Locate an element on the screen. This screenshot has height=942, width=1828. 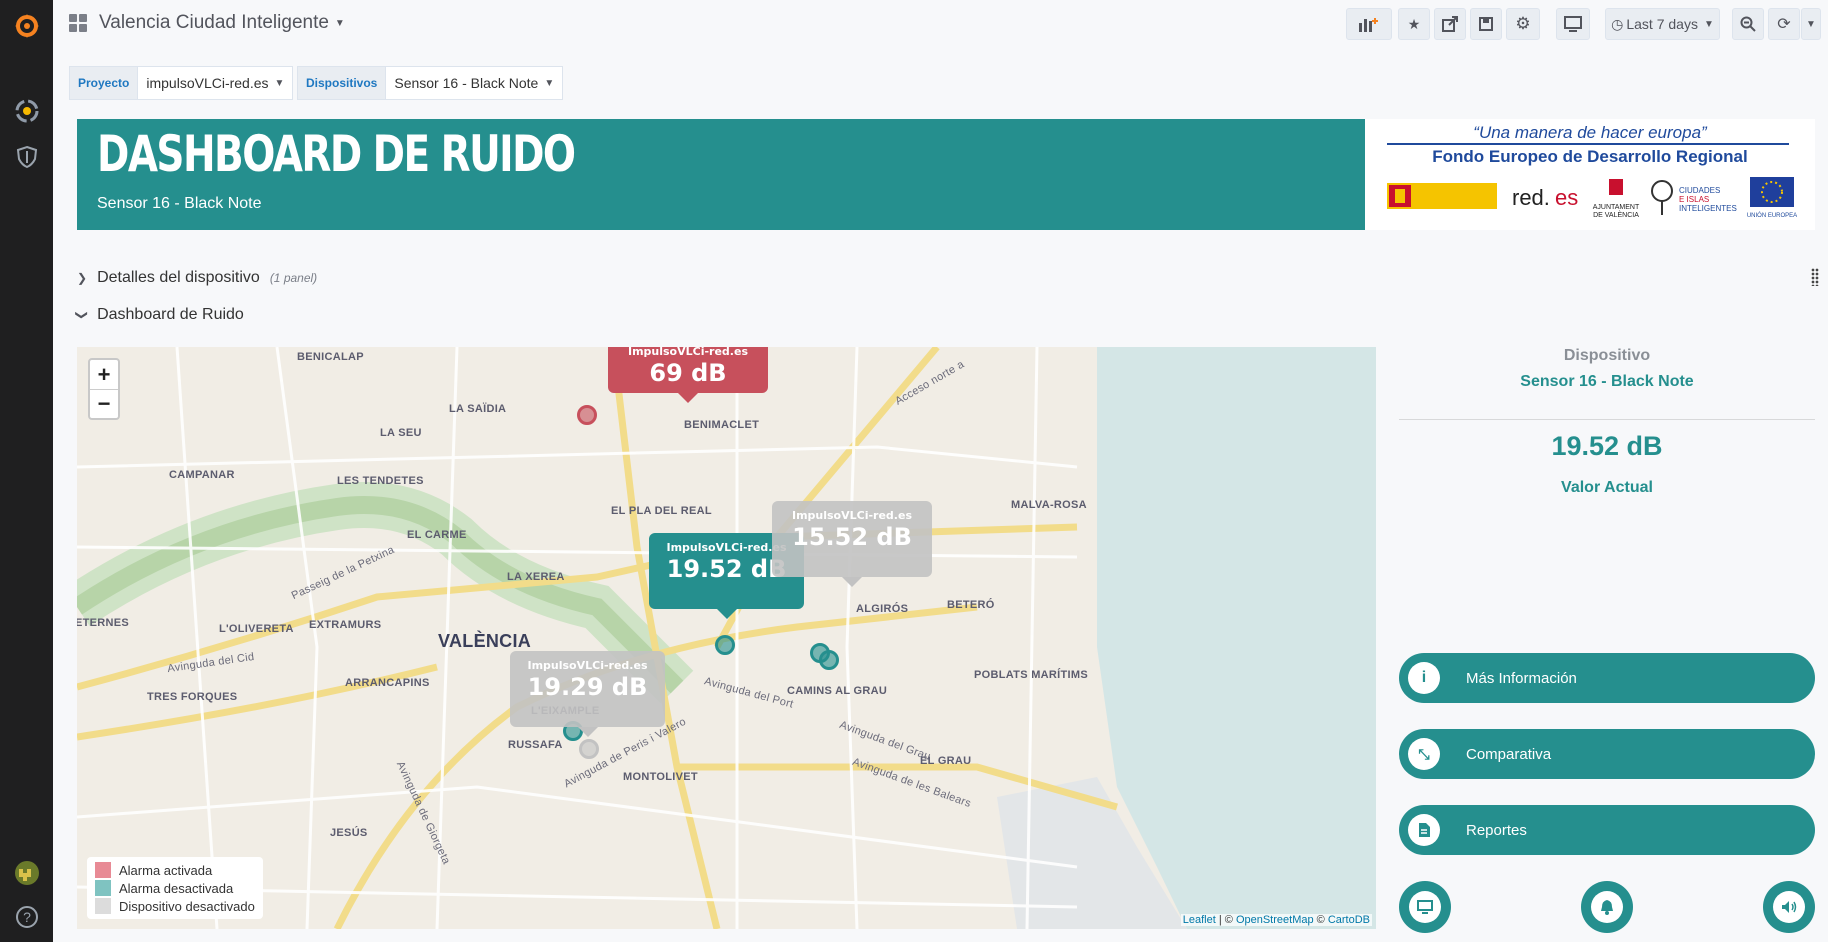
map-label: LA XEREA is located at coordinates (536, 577).